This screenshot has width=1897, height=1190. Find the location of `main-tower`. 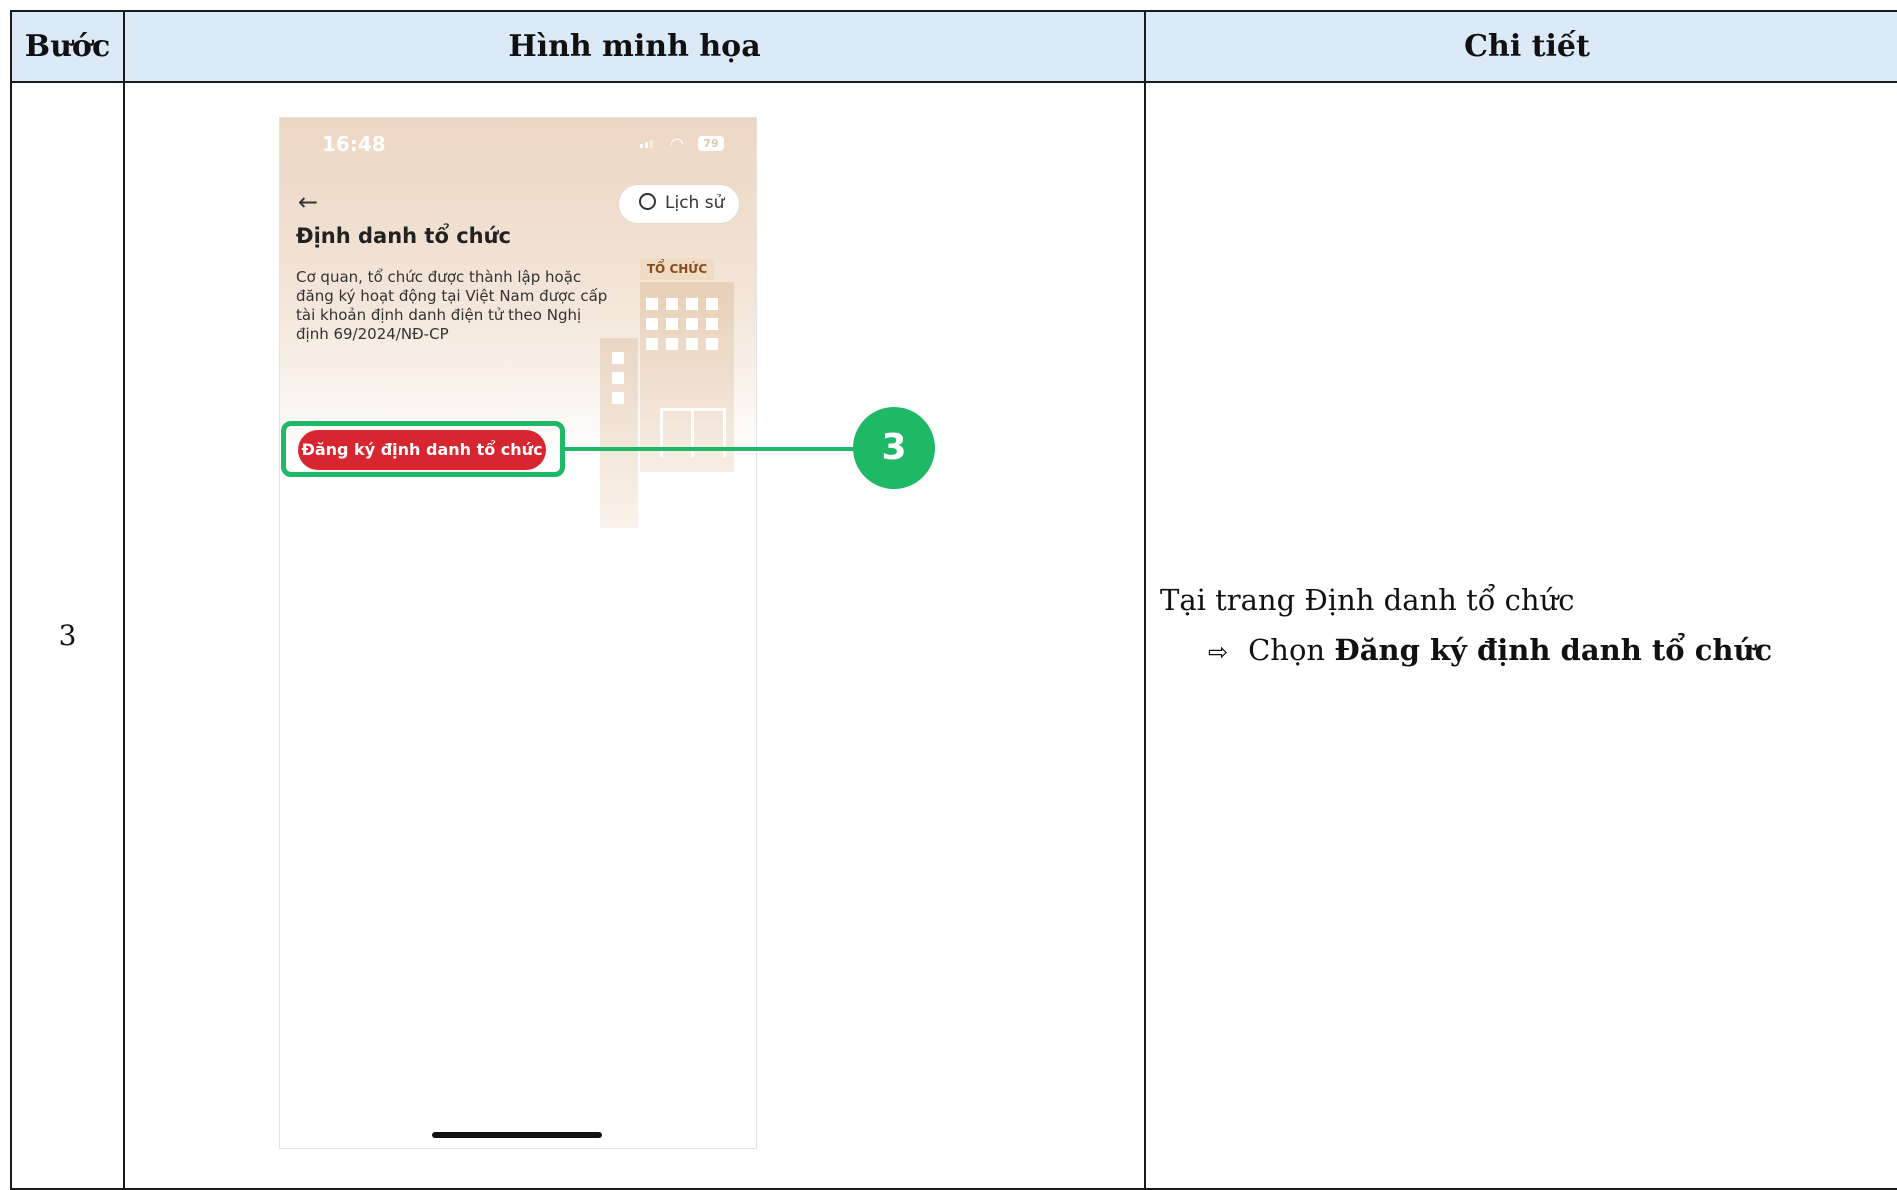

main-tower is located at coordinates (687, 377).